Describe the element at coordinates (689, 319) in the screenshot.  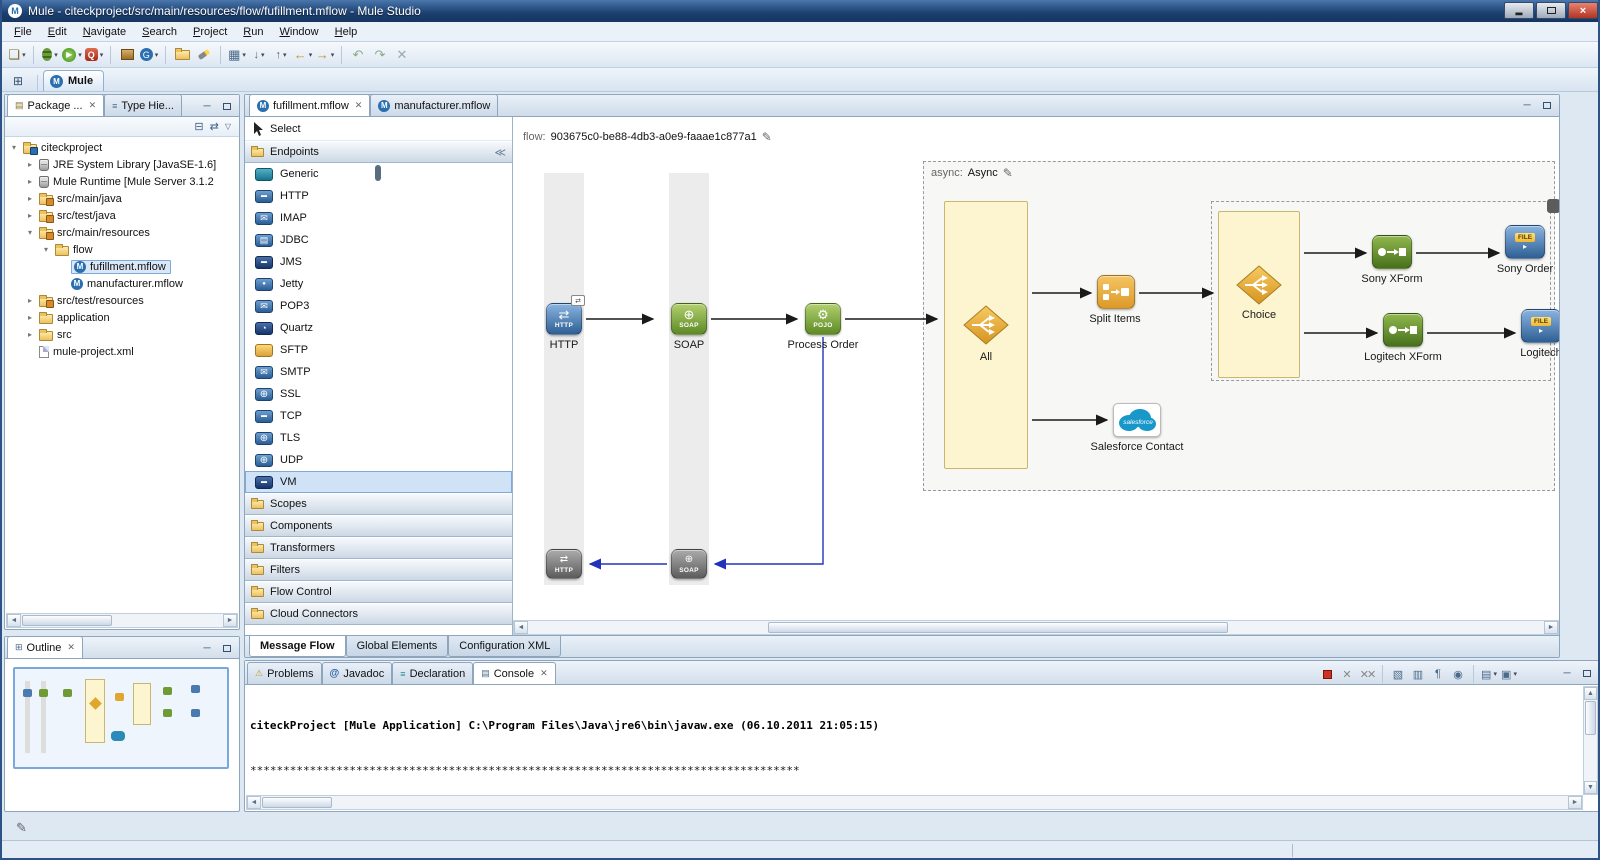
I see `soap-component-node: ⊕ SOAP` at that location.